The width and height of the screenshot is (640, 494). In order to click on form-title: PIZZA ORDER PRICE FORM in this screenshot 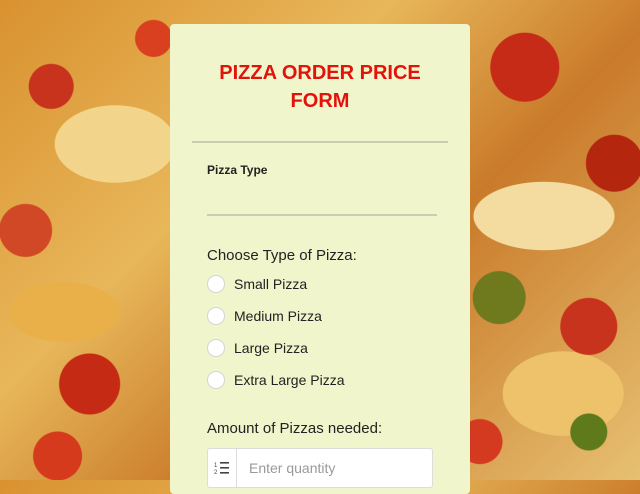, I will do `click(320, 87)`.